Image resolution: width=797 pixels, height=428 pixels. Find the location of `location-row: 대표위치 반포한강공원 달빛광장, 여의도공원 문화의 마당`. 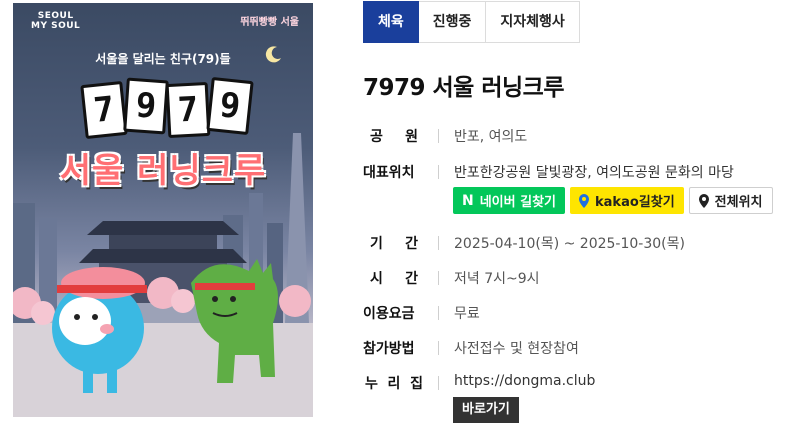

location-row: 대표위치 반포한강공원 달빛광장, 여의도공원 문화의 마당 is located at coordinates (548, 172).